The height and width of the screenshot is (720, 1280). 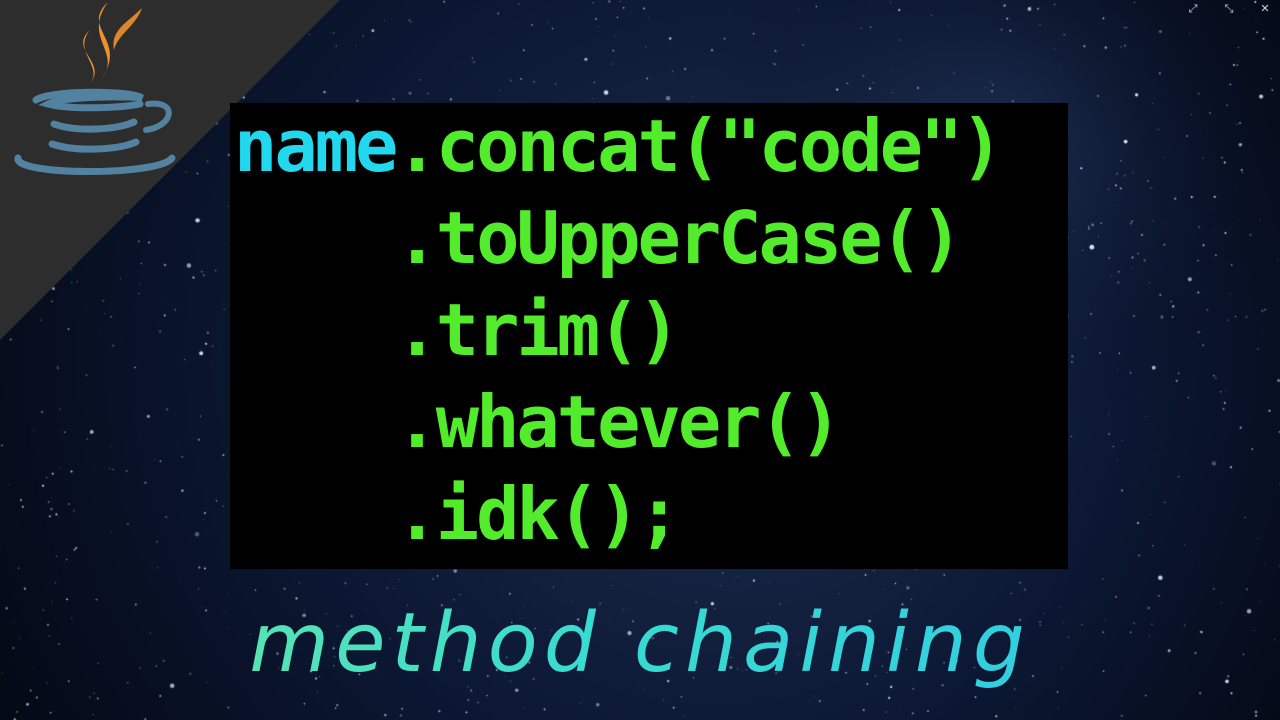 What do you see at coordinates (640, 644) in the screenshot?
I see `caption-title: method chaining` at bounding box center [640, 644].